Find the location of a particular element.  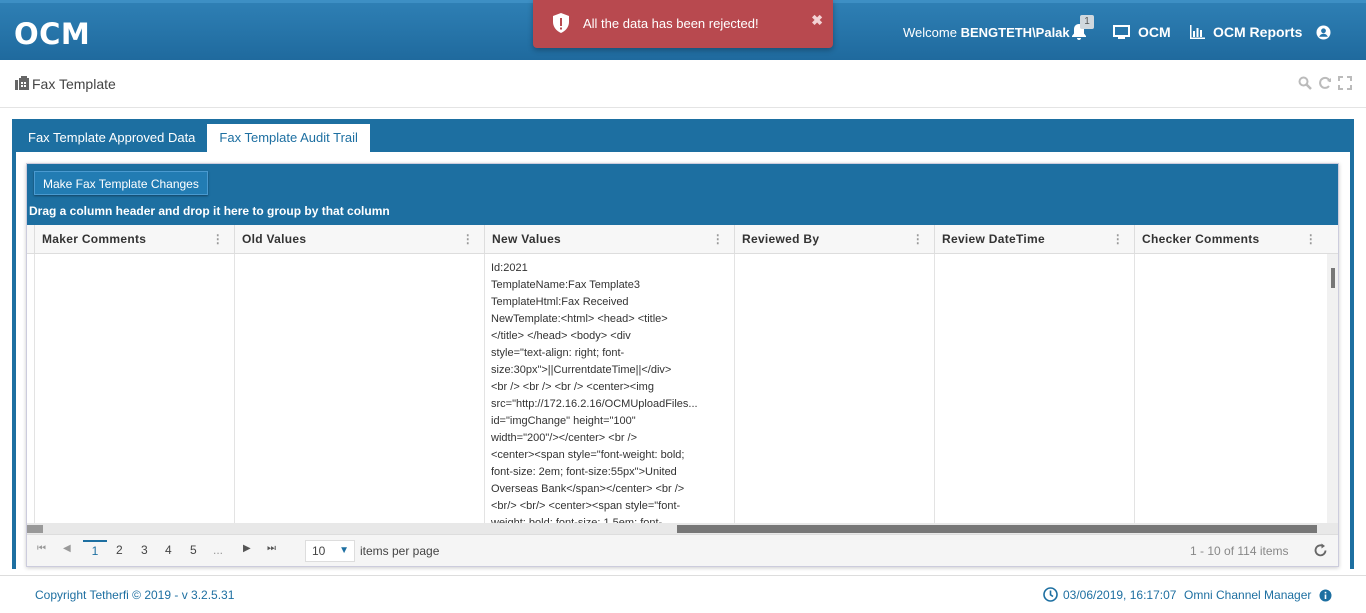

column-header-maker-comments: Maker Comments ⋮ is located at coordinates (134, 239).